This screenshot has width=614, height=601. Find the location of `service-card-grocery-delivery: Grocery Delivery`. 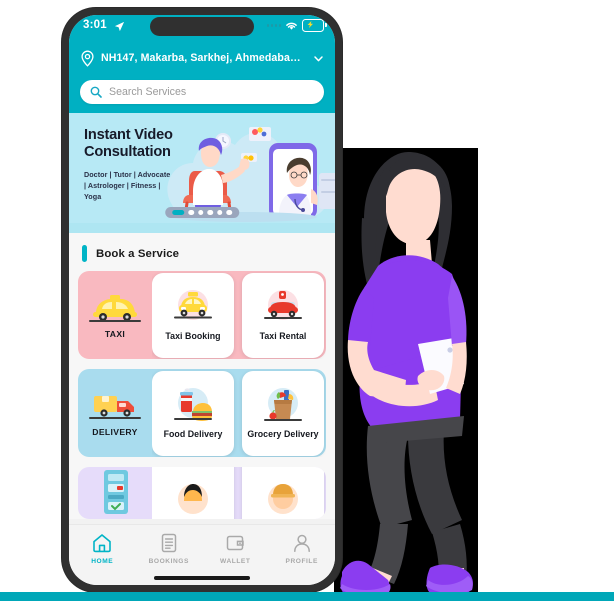

service-card-grocery-delivery: Grocery Delivery is located at coordinates (283, 413).